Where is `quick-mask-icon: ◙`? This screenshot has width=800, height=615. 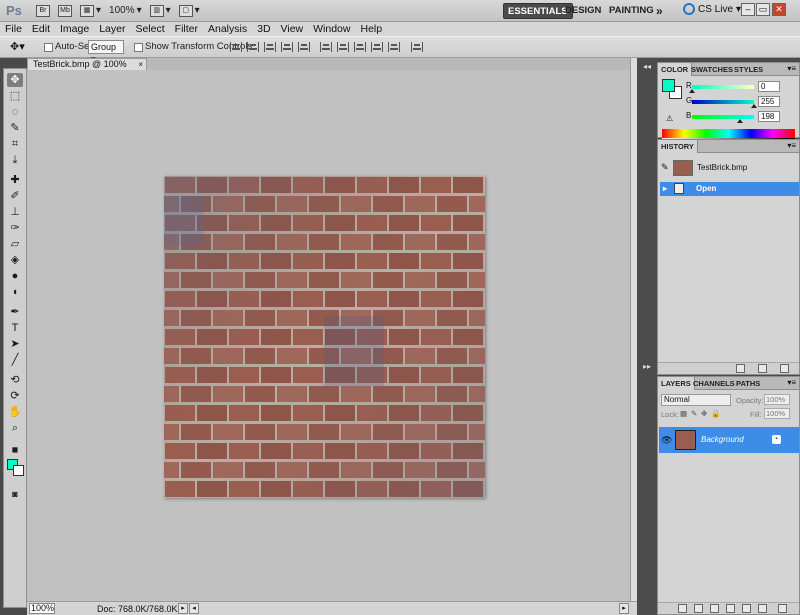
quick-mask-icon: ◙ is located at coordinates (15, 494).